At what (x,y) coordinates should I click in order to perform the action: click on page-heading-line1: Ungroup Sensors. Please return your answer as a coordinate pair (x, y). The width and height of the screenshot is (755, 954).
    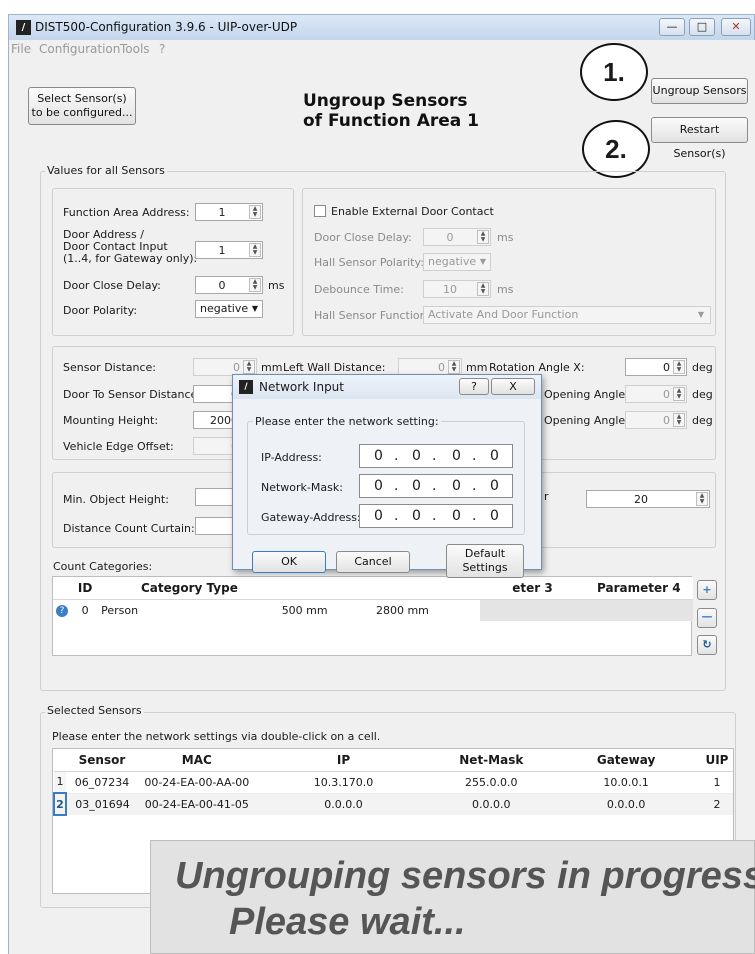
    Looking at the image, I should click on (385, 101).